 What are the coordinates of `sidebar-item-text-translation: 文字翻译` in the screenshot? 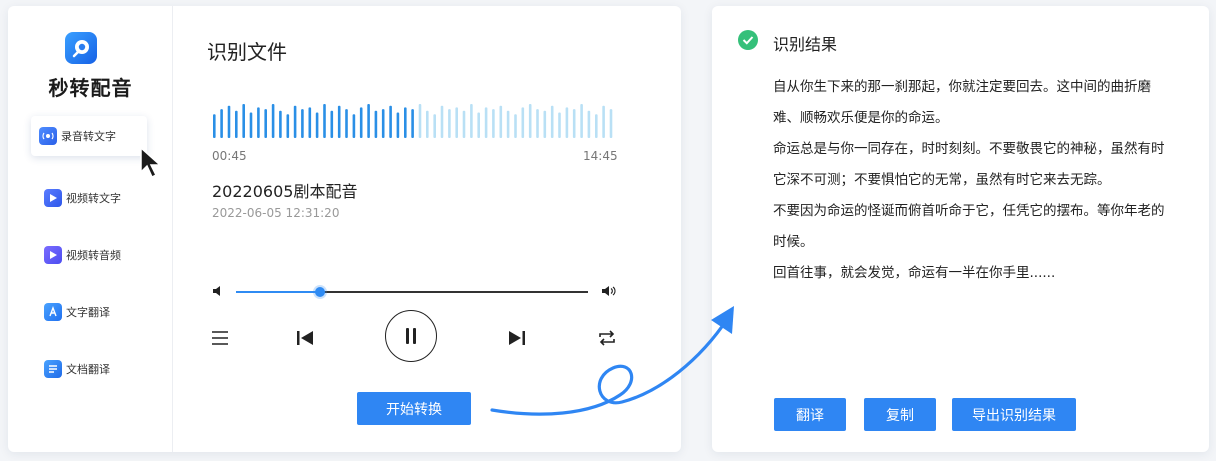 It's located at (89, 312).